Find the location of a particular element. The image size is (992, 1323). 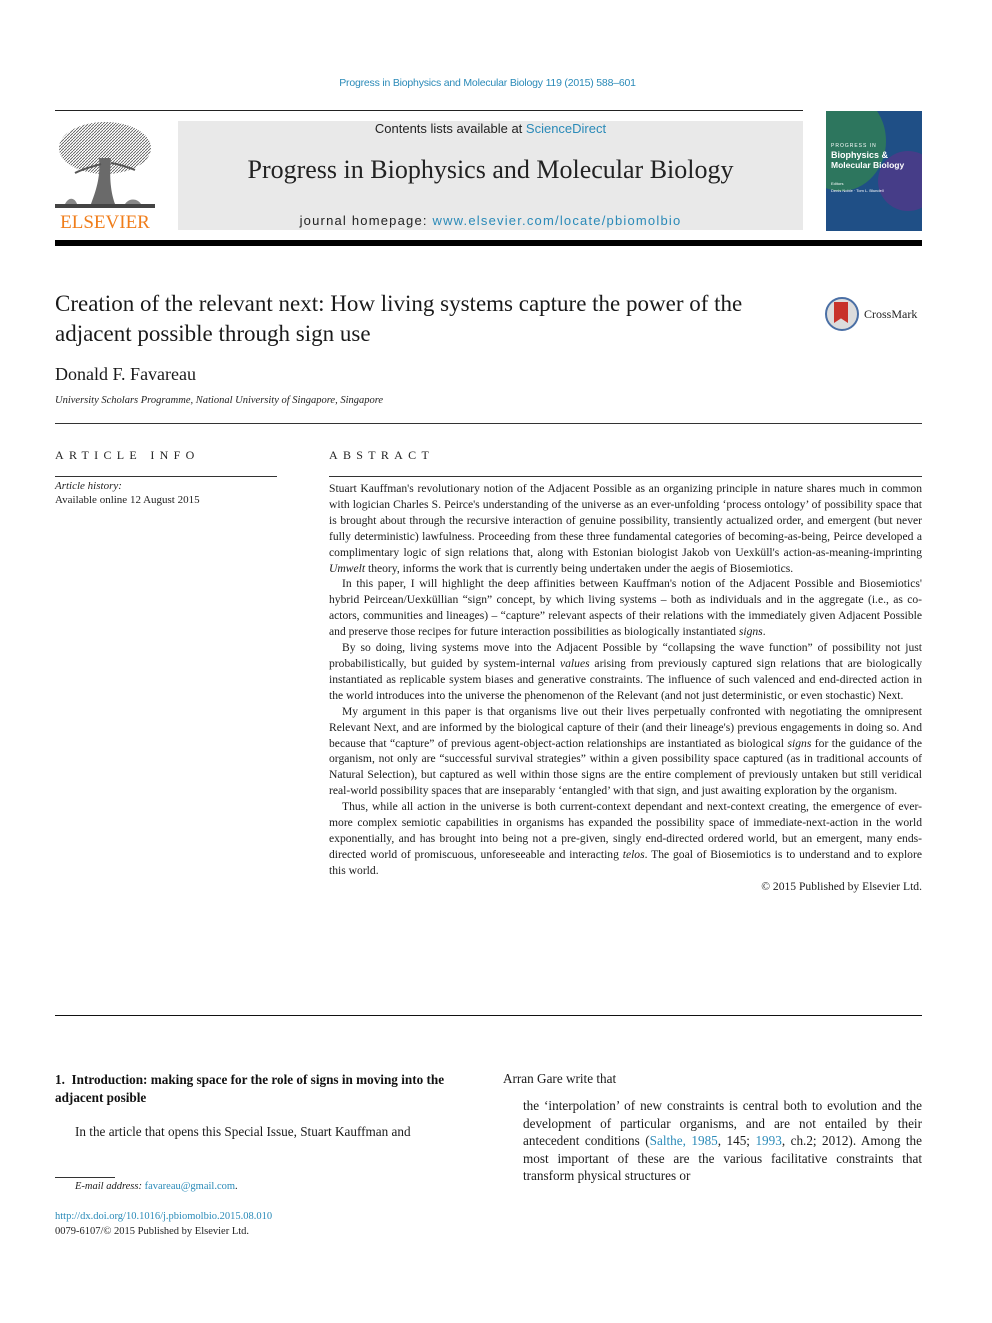

abstract-copyright: © 2015 Published by Elsevier Ltd. is located at coordinates (841, 886).